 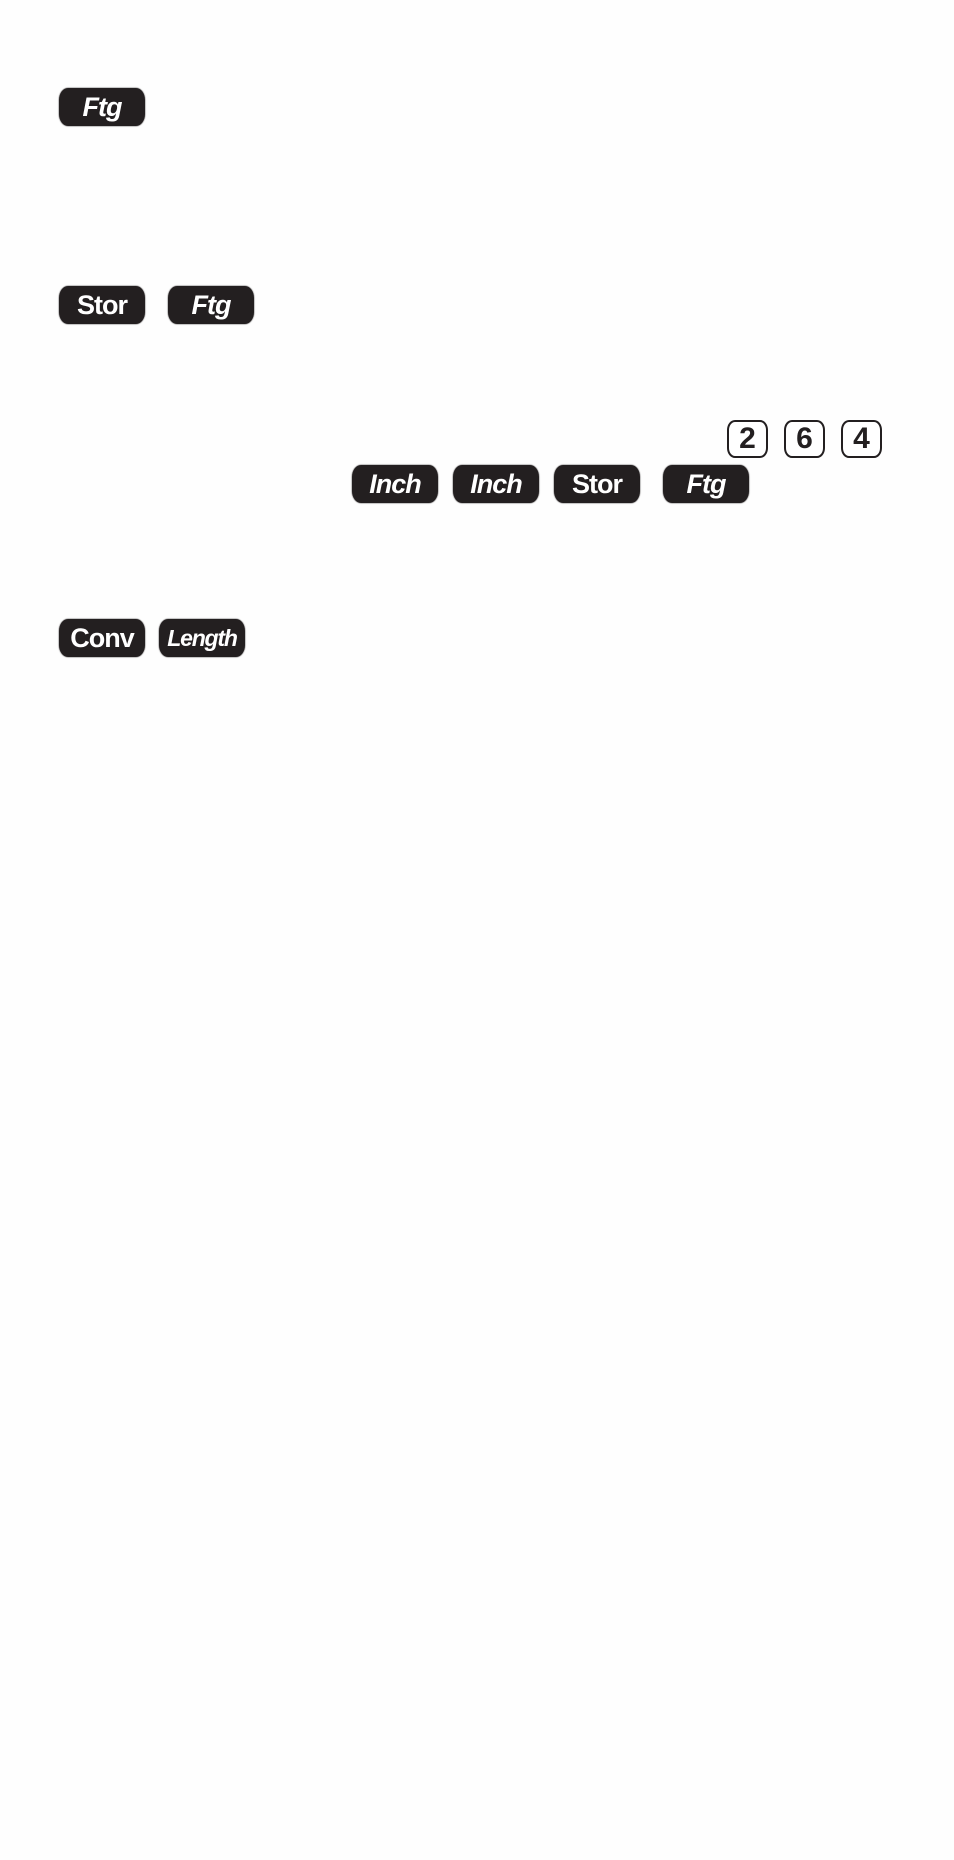 I want to click on keystroke-sequence-3: Inch Inch Stor Ftg, so click(x=558, y=484).